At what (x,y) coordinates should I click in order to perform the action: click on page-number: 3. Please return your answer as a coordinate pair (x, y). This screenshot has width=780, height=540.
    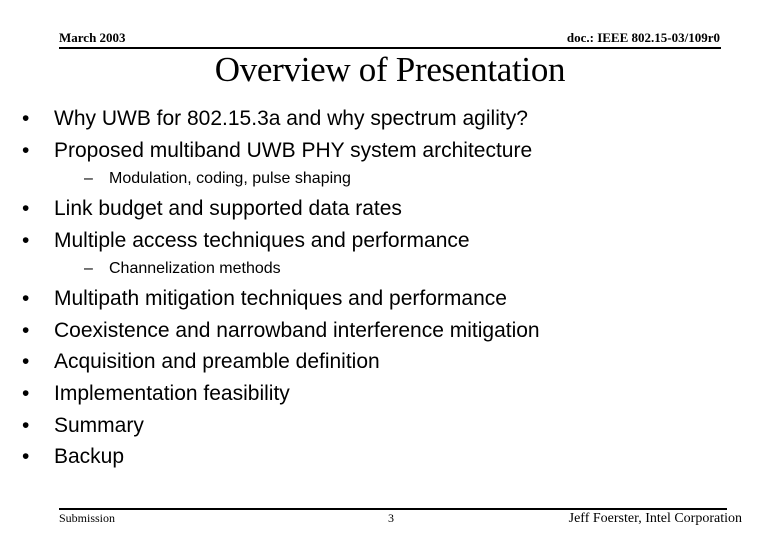
    Looking at the image, I should click on (391, 518).